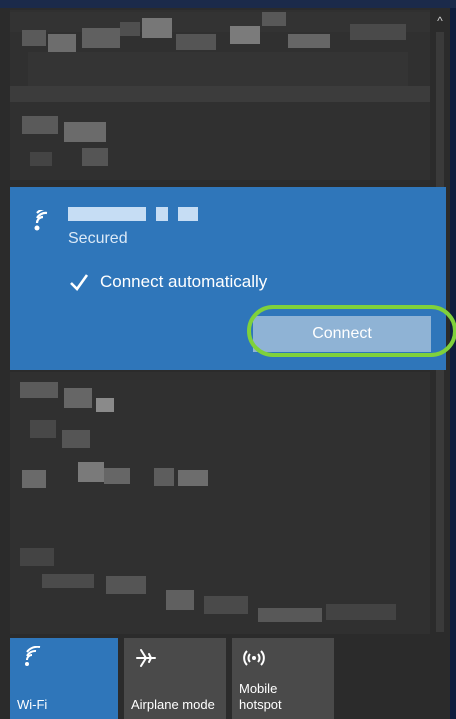  I want to click on connect-automatically-label: Connect automatically, so click(183, 282).